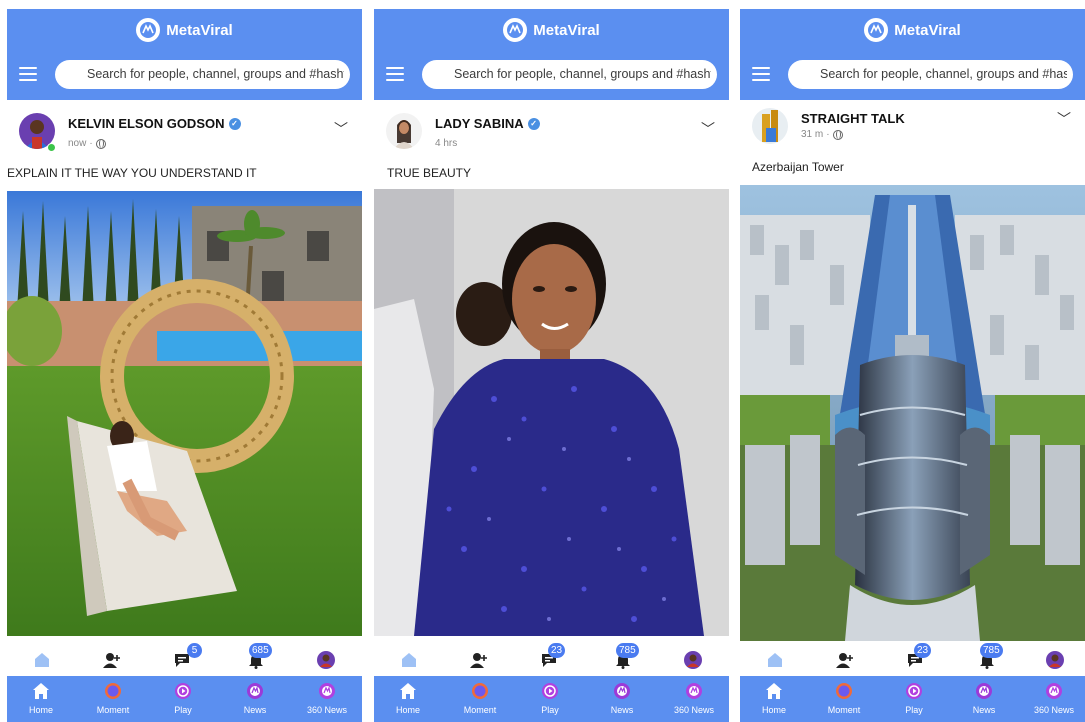 The image size is (1085, 722). I want to click on author-name: LADY SABINA ✓, so click(487, 123).